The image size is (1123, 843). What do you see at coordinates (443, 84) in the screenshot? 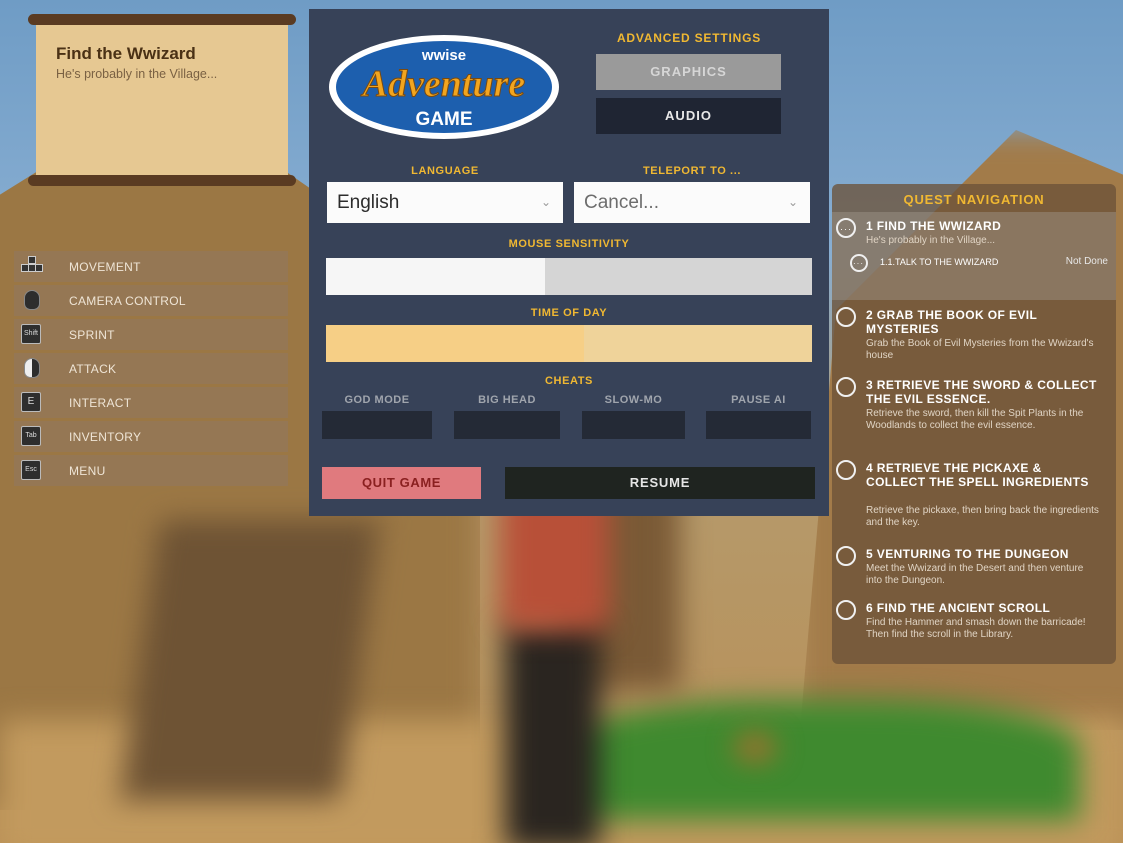
I see `logo-adventure-text: Adventure` at bounding box center [443, 84].